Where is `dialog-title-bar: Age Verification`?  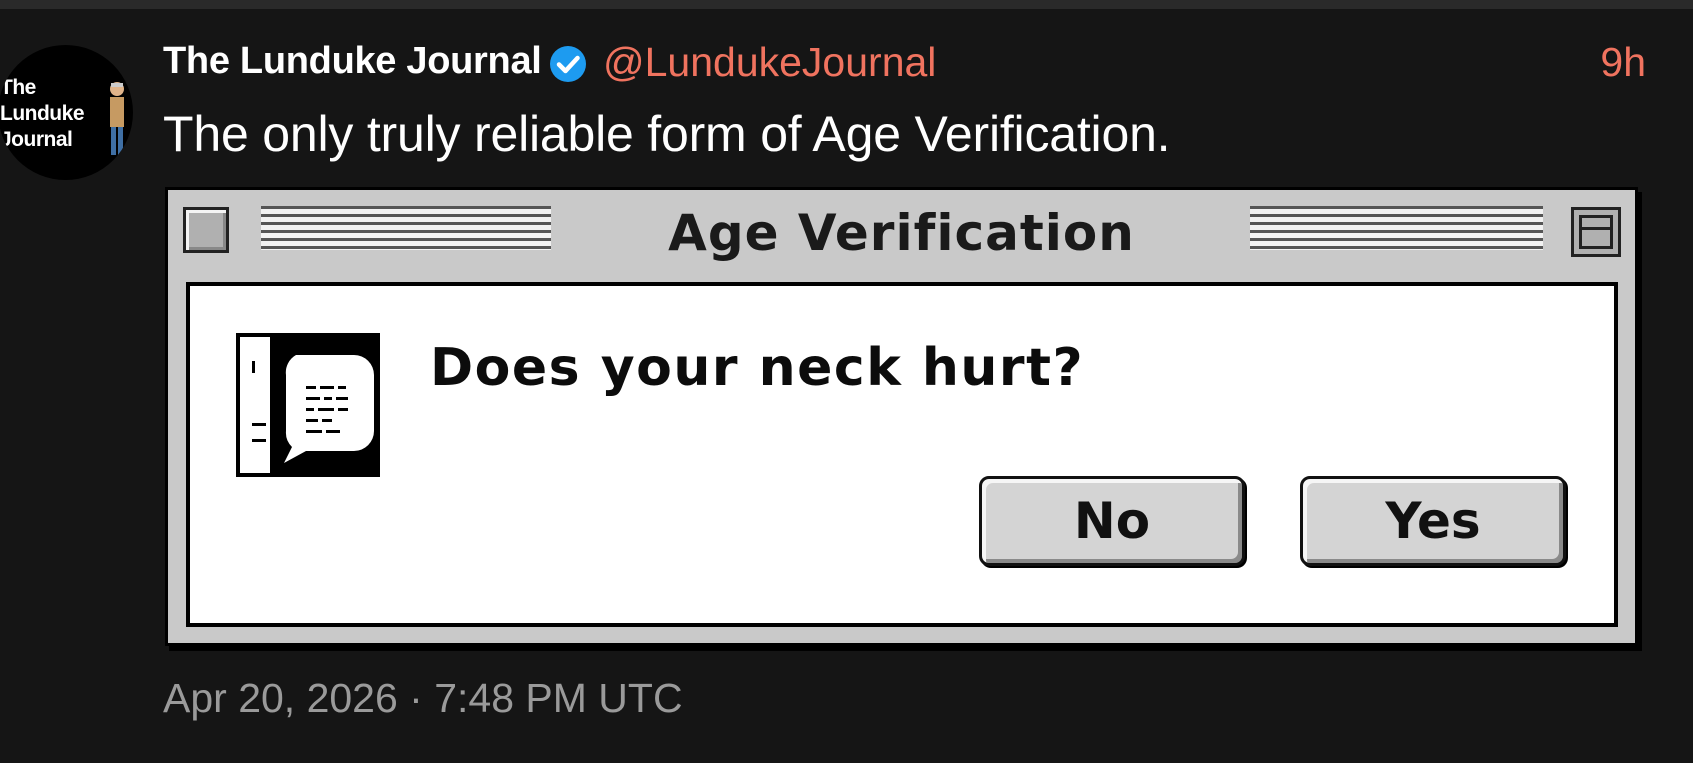
dialog-title-bar: Age Verification is located at coordinates (901, 230).